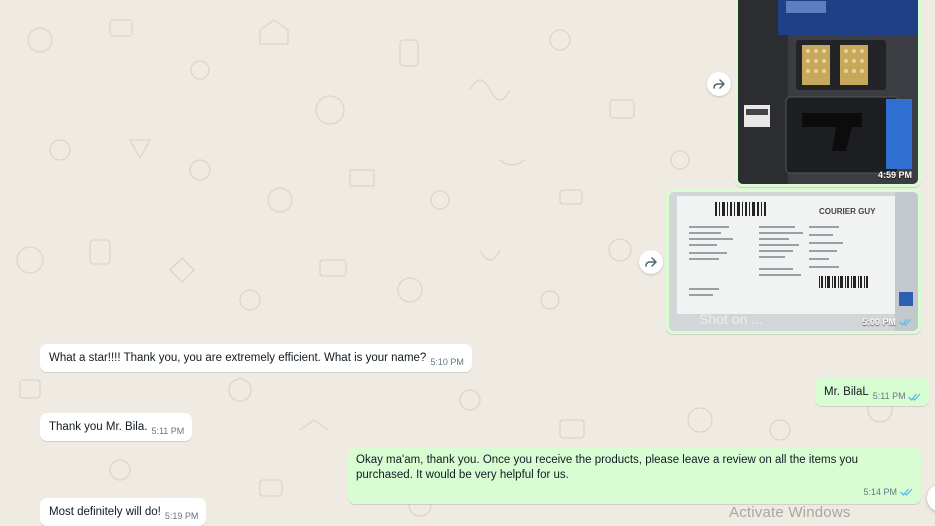 The width and height of the screenshot is (935, 526). I want to click on message-time: 5:00 PM, so click(878, 322).